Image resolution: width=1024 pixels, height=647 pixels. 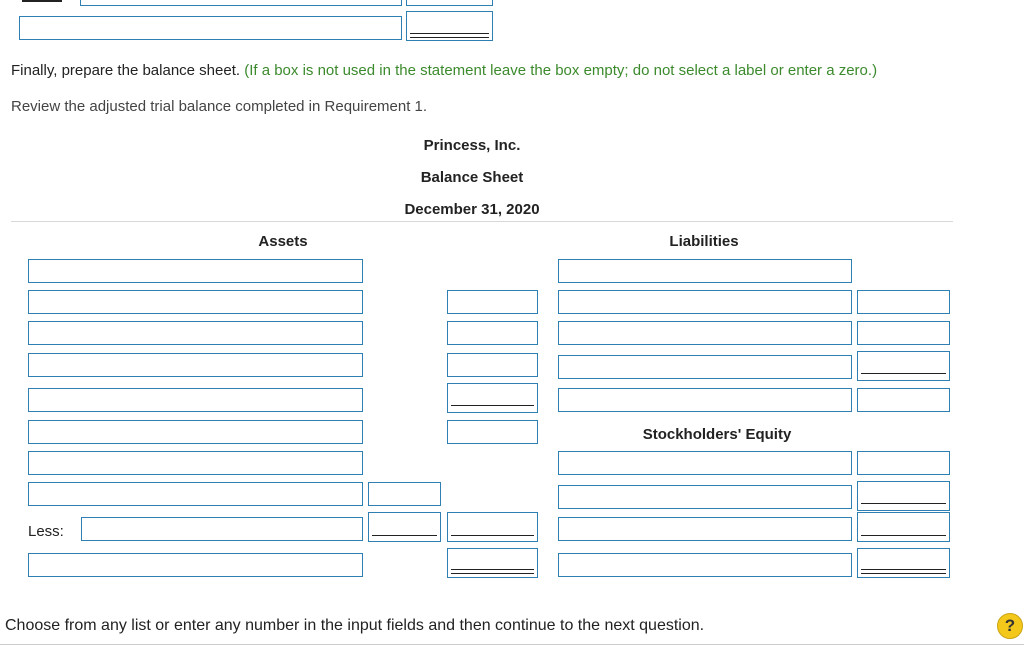 I want to click on heading-divider, so click(x=482, y=221).